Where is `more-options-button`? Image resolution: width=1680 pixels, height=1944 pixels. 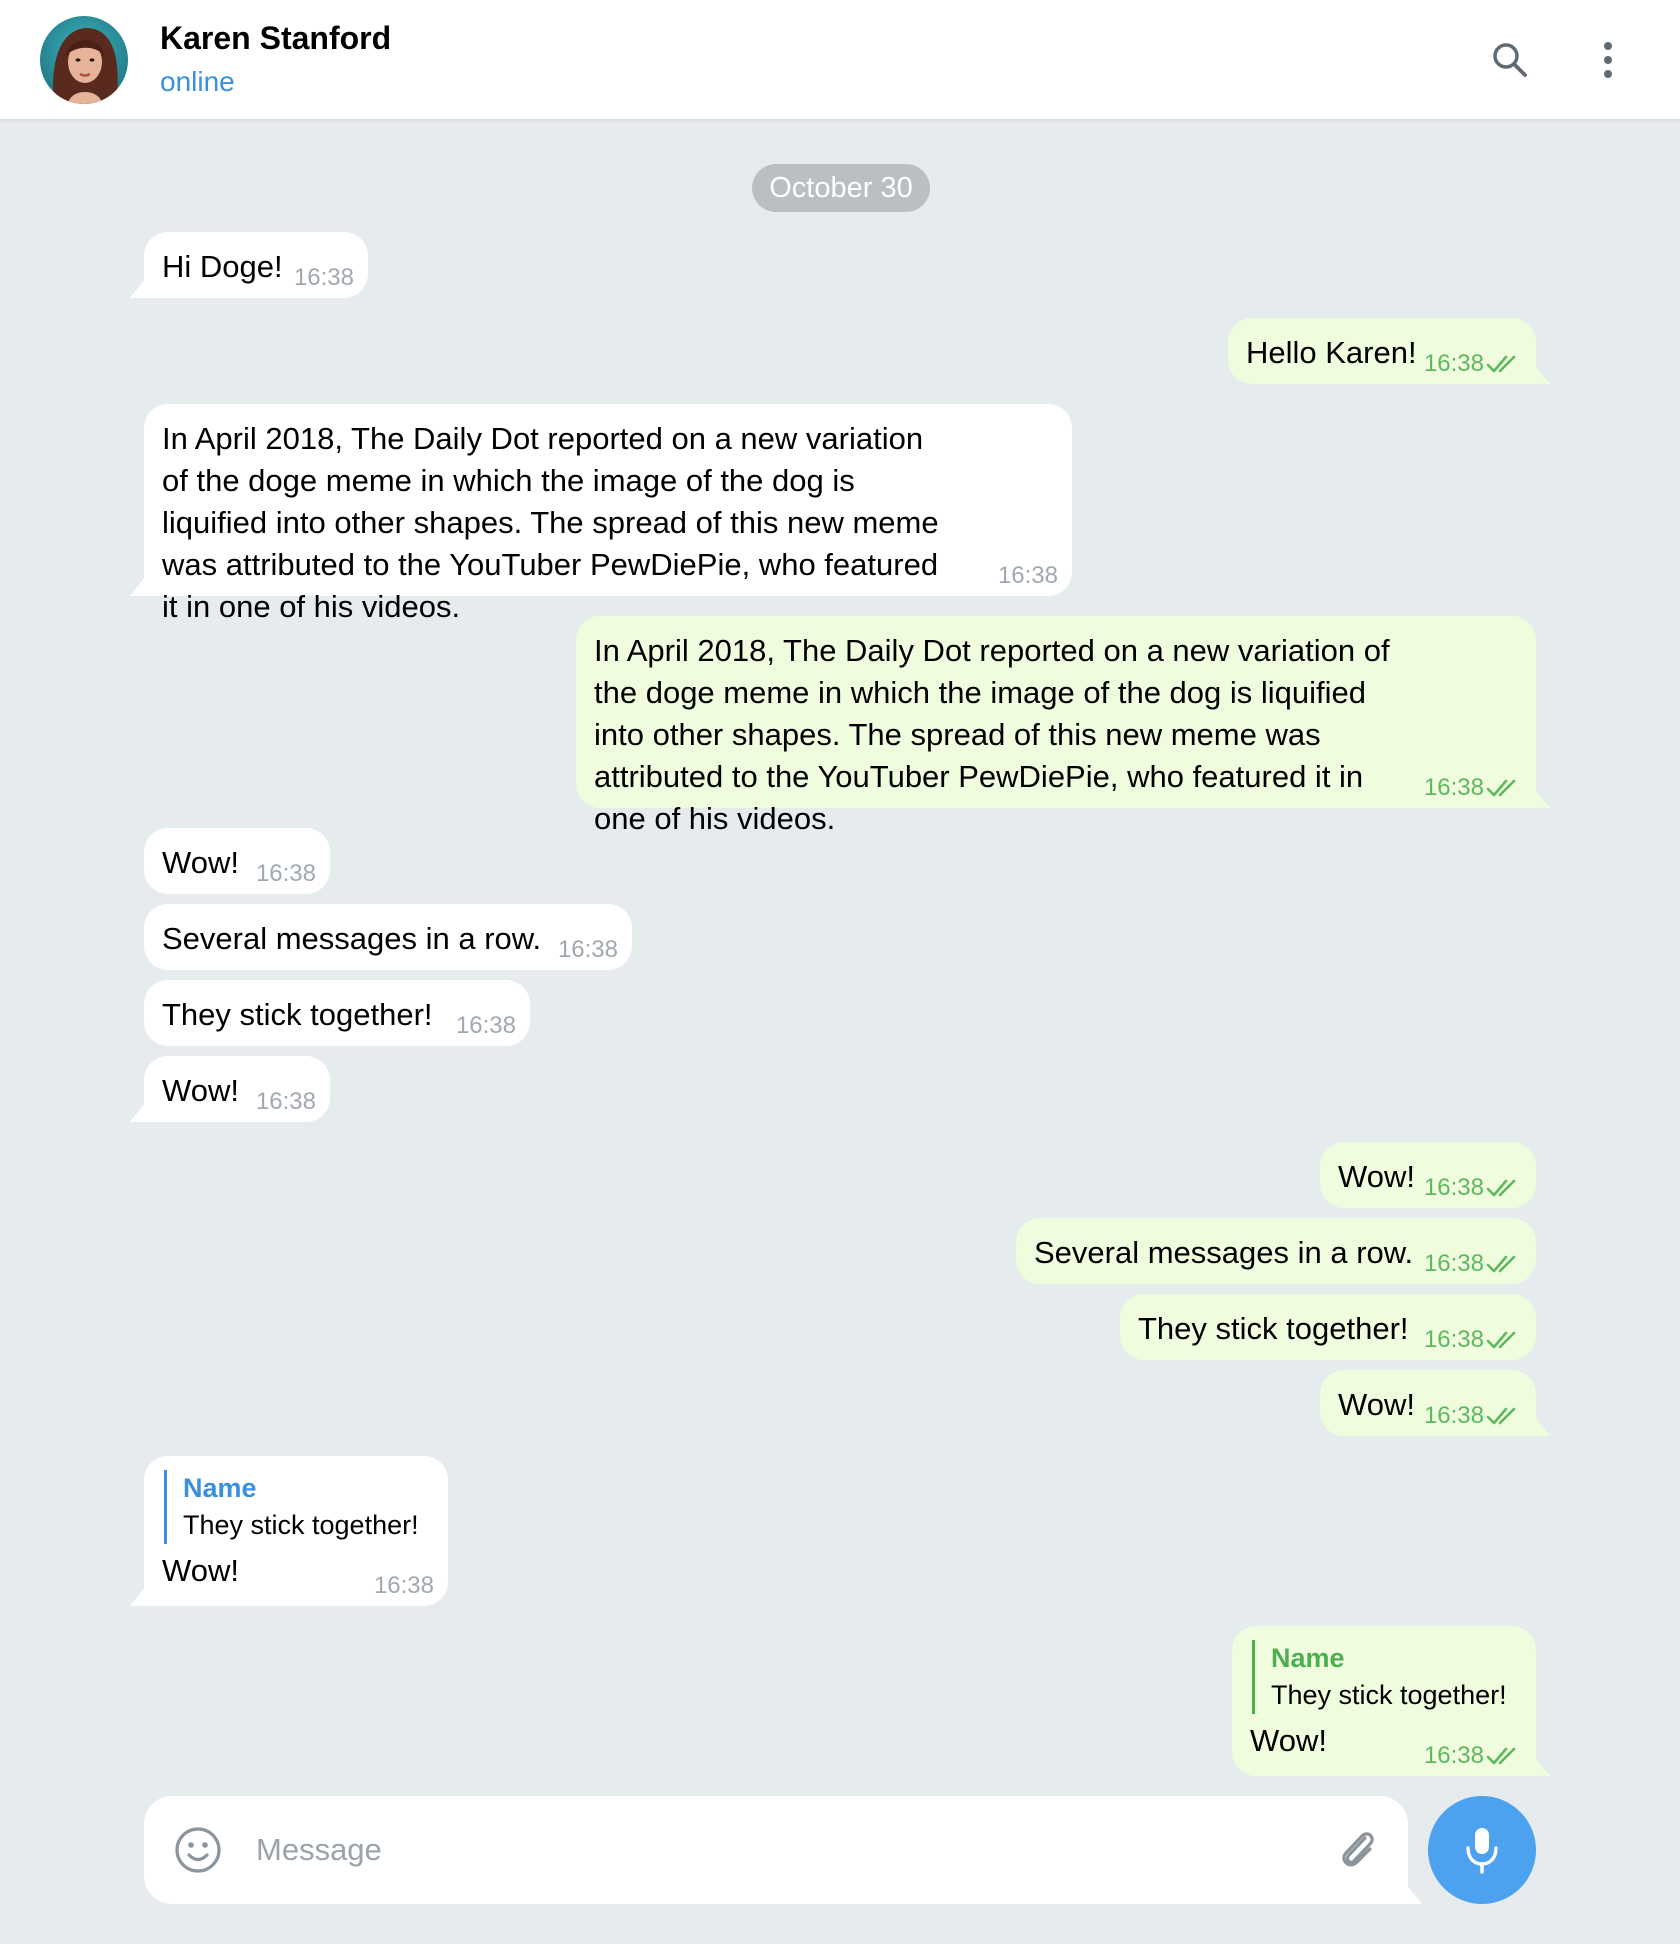
more-options-button is located at coordinates (1608, 60).